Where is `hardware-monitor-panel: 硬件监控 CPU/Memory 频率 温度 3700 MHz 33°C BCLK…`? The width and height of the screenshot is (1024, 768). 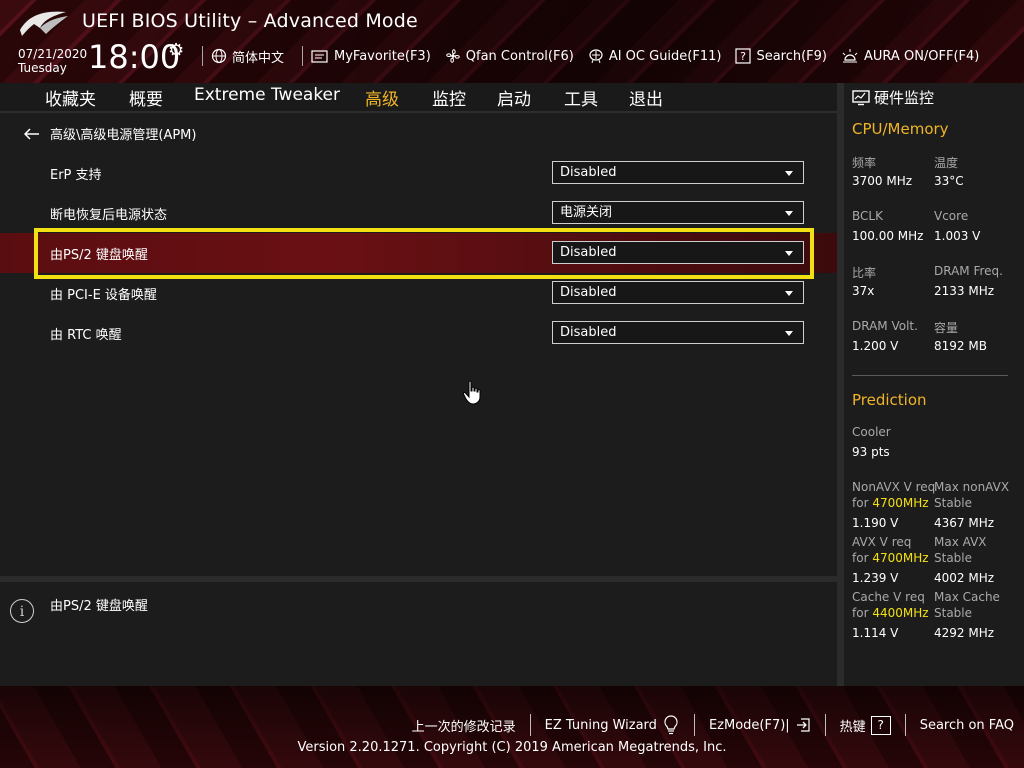 hardware-monitor-panel: 硬件监控 CPU/Memory 频率 温度 3700 MHz 33°C BCLK… is located at coordinates (934, 384).